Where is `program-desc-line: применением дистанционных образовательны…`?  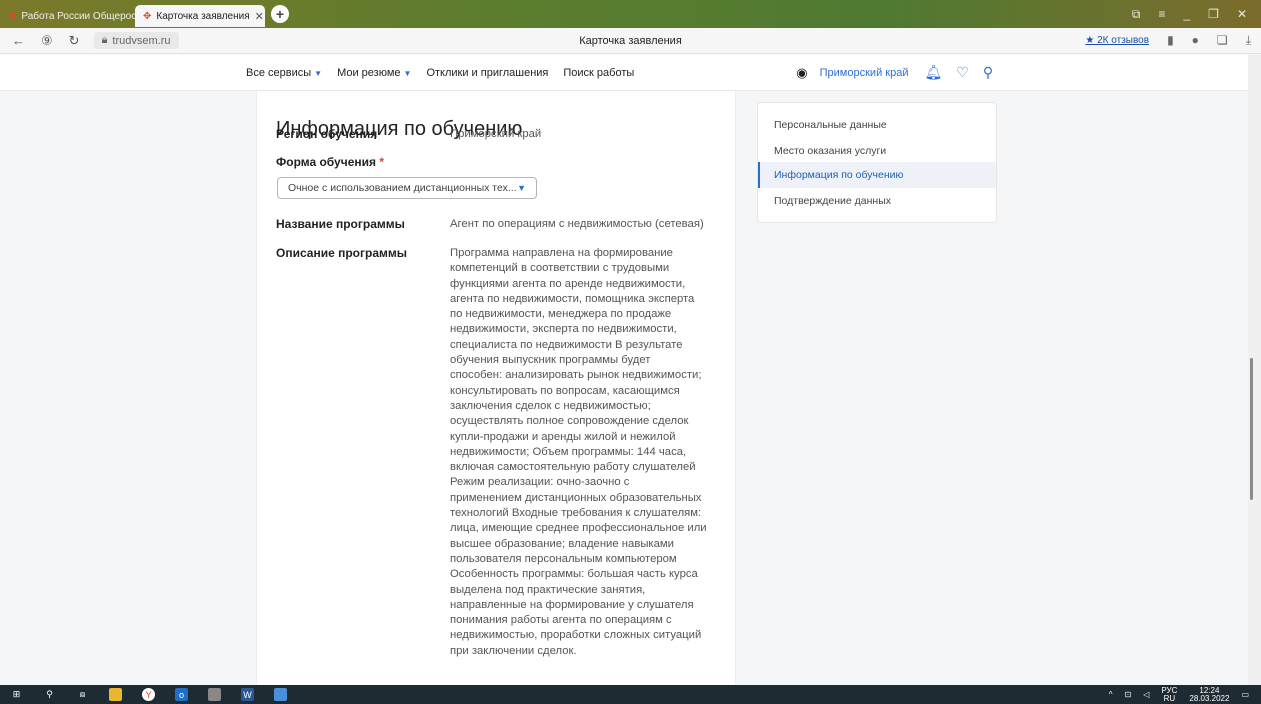 program-desc-line: применением дистанционных образовательны… is located at coordinates (576, 497).